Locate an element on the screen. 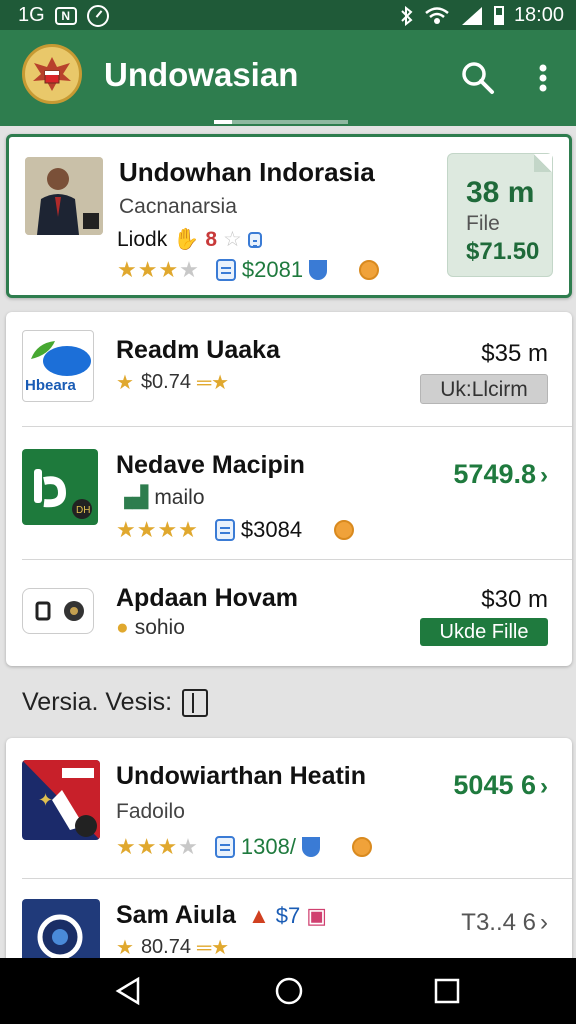  item-meta-text: 80.74 is located at coordinates (165, 947).